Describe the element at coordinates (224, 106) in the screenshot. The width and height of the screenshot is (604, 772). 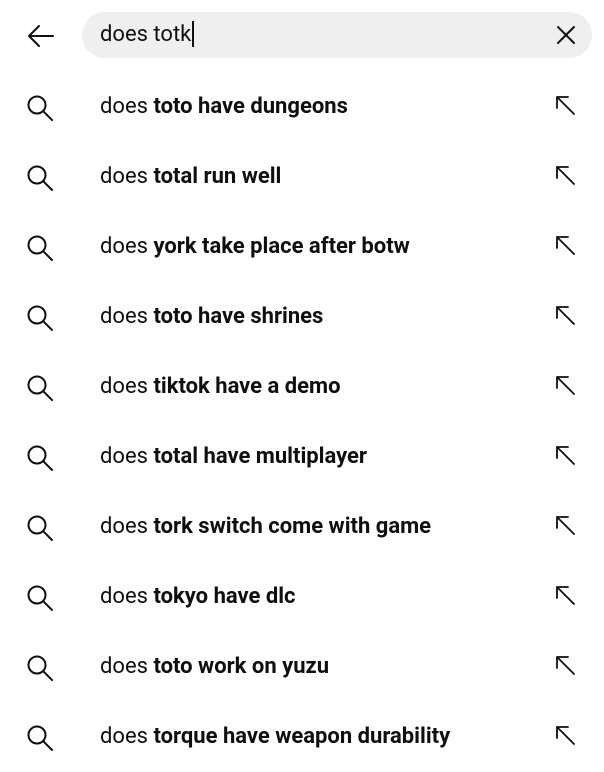
I see `suggestion-text: does toto have dungeons` at that location.